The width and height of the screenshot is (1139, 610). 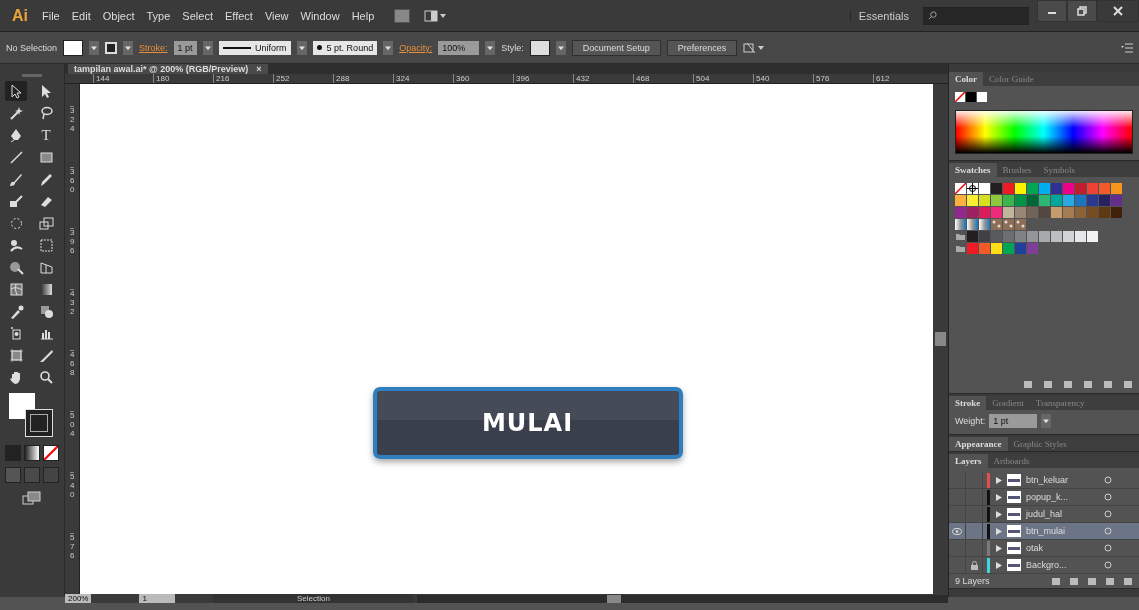 I want to click on close-button, so click(x=1118, y=11).